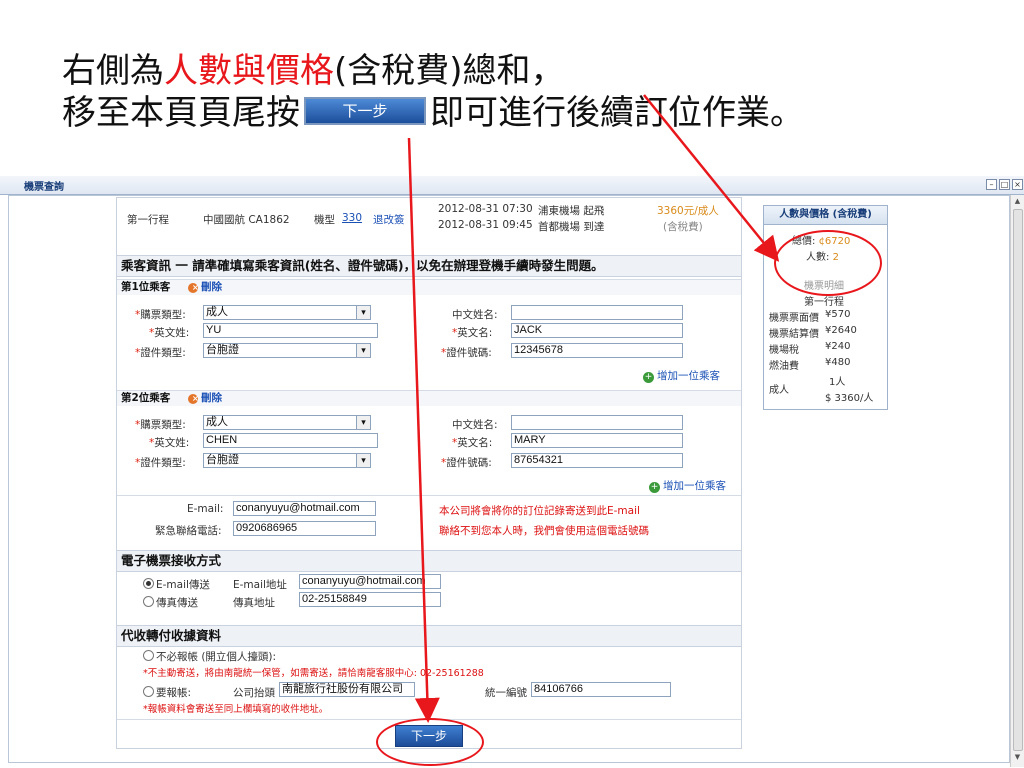 The image size is (1024, 768). I want to click on passenger-title: 第1位乘客, so click(146, 287).